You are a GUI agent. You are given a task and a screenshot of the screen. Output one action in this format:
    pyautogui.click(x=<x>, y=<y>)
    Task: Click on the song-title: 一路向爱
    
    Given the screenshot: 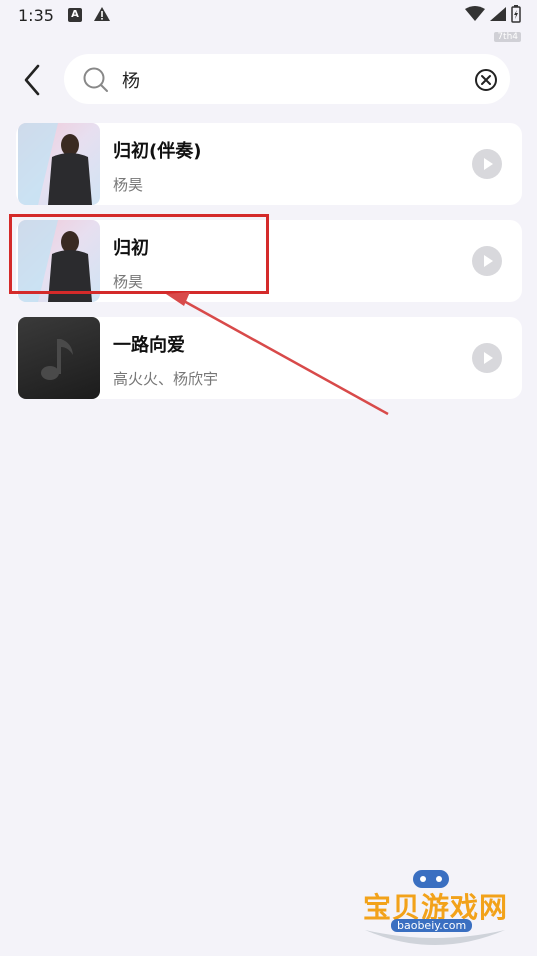 What is the action you would take?
    pyautogui.click(x=149, y=345)
    